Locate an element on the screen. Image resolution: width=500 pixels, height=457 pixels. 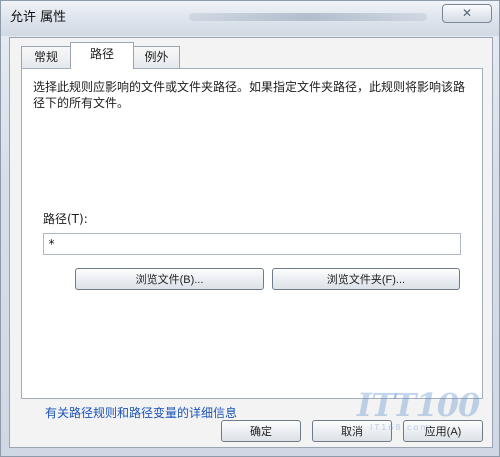
apply-button: 应用(A) is located at coordinates (443, 431).